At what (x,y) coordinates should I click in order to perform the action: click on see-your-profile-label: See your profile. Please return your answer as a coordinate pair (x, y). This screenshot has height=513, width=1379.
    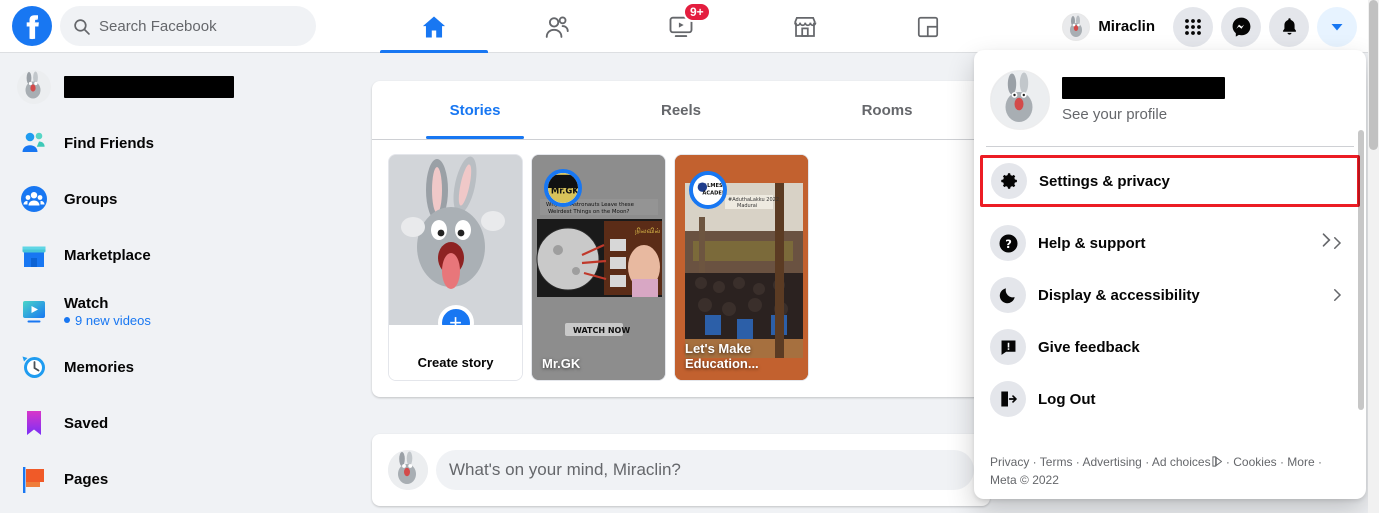
    Looking at the image, I should click on (1115, 114).